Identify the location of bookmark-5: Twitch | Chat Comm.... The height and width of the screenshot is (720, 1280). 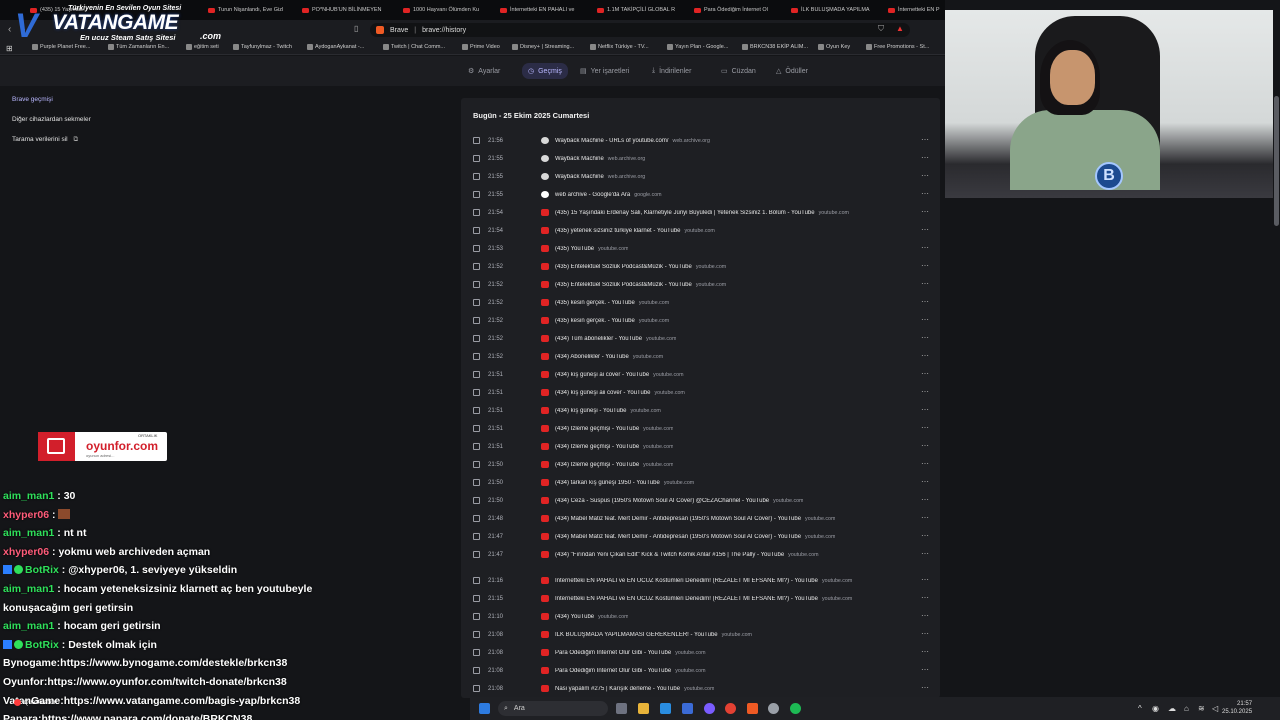
(414, 47).